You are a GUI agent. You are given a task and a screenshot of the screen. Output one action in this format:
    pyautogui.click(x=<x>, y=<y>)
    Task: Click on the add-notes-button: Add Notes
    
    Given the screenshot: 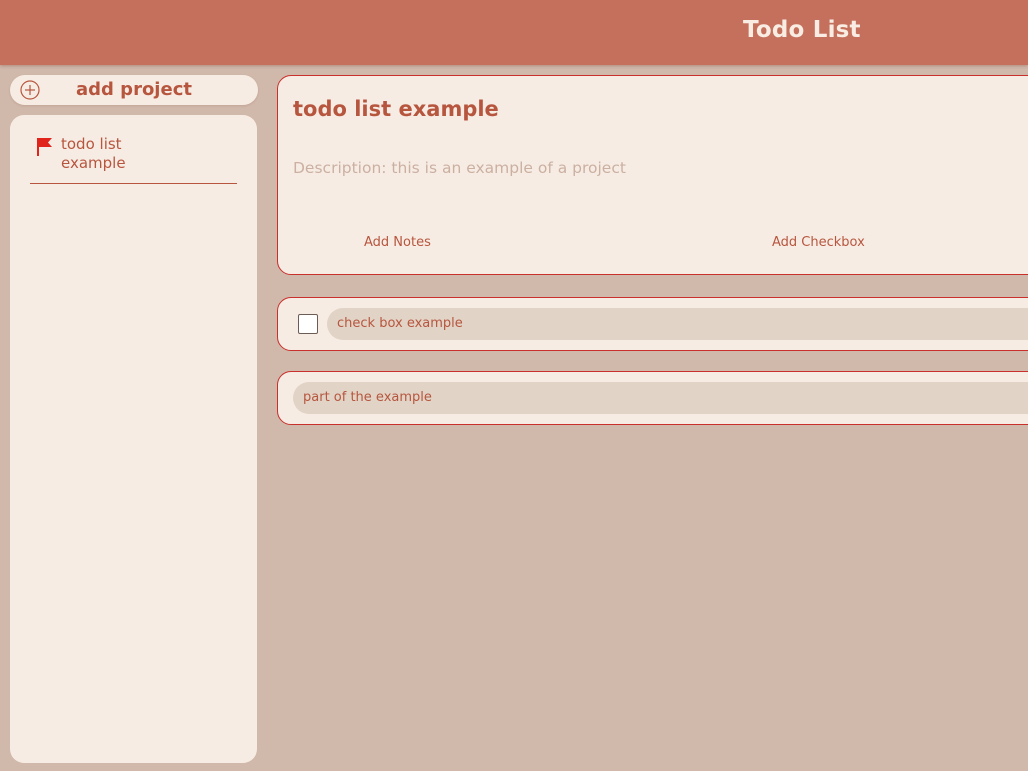 What is the action you would take?
    pyautogui.click(x=397, y=242)
    